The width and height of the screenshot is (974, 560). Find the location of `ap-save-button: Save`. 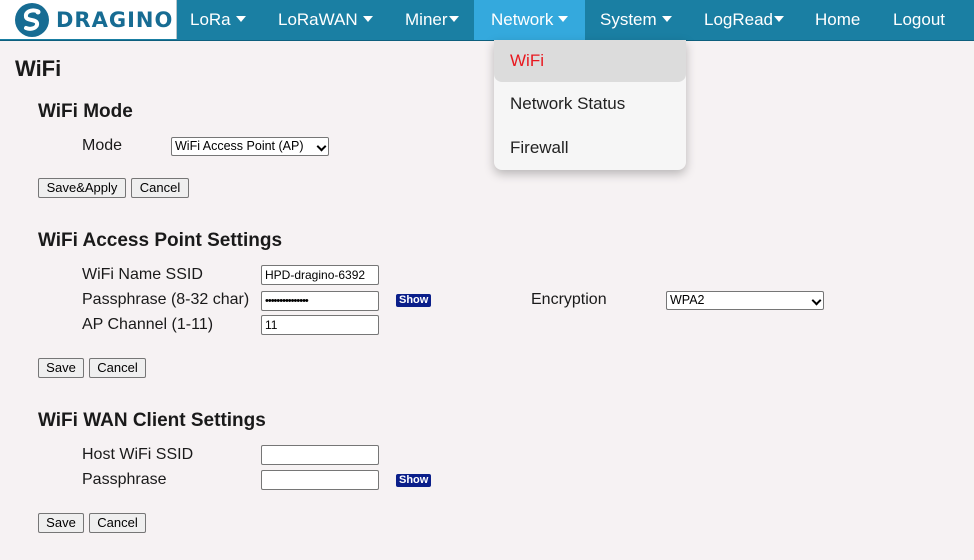

ap-save-button: Save is located at coordinates (61, 368).